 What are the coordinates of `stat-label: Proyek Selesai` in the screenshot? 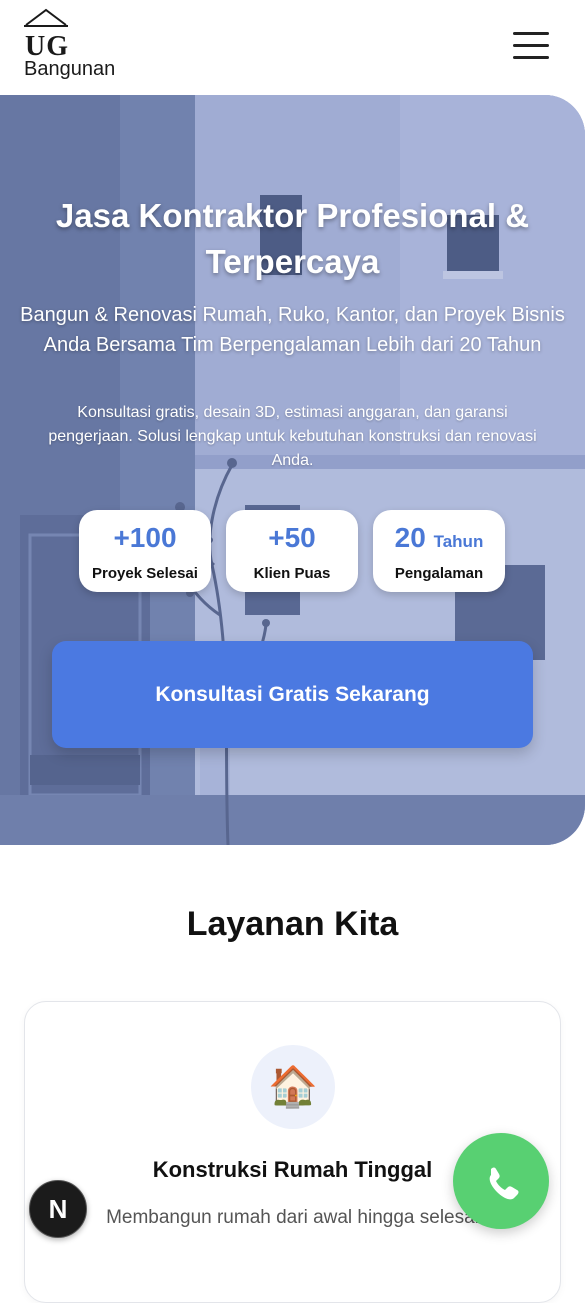 It's located at (145, 573).